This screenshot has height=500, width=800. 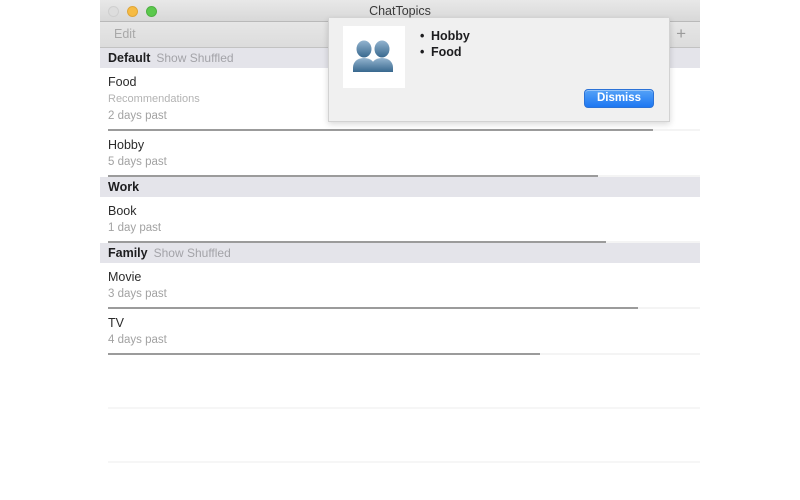 What do you see at coordinates (125, 34) in the screenshot?
I see `edit-button: Edit` at bounding box center [125, 34].